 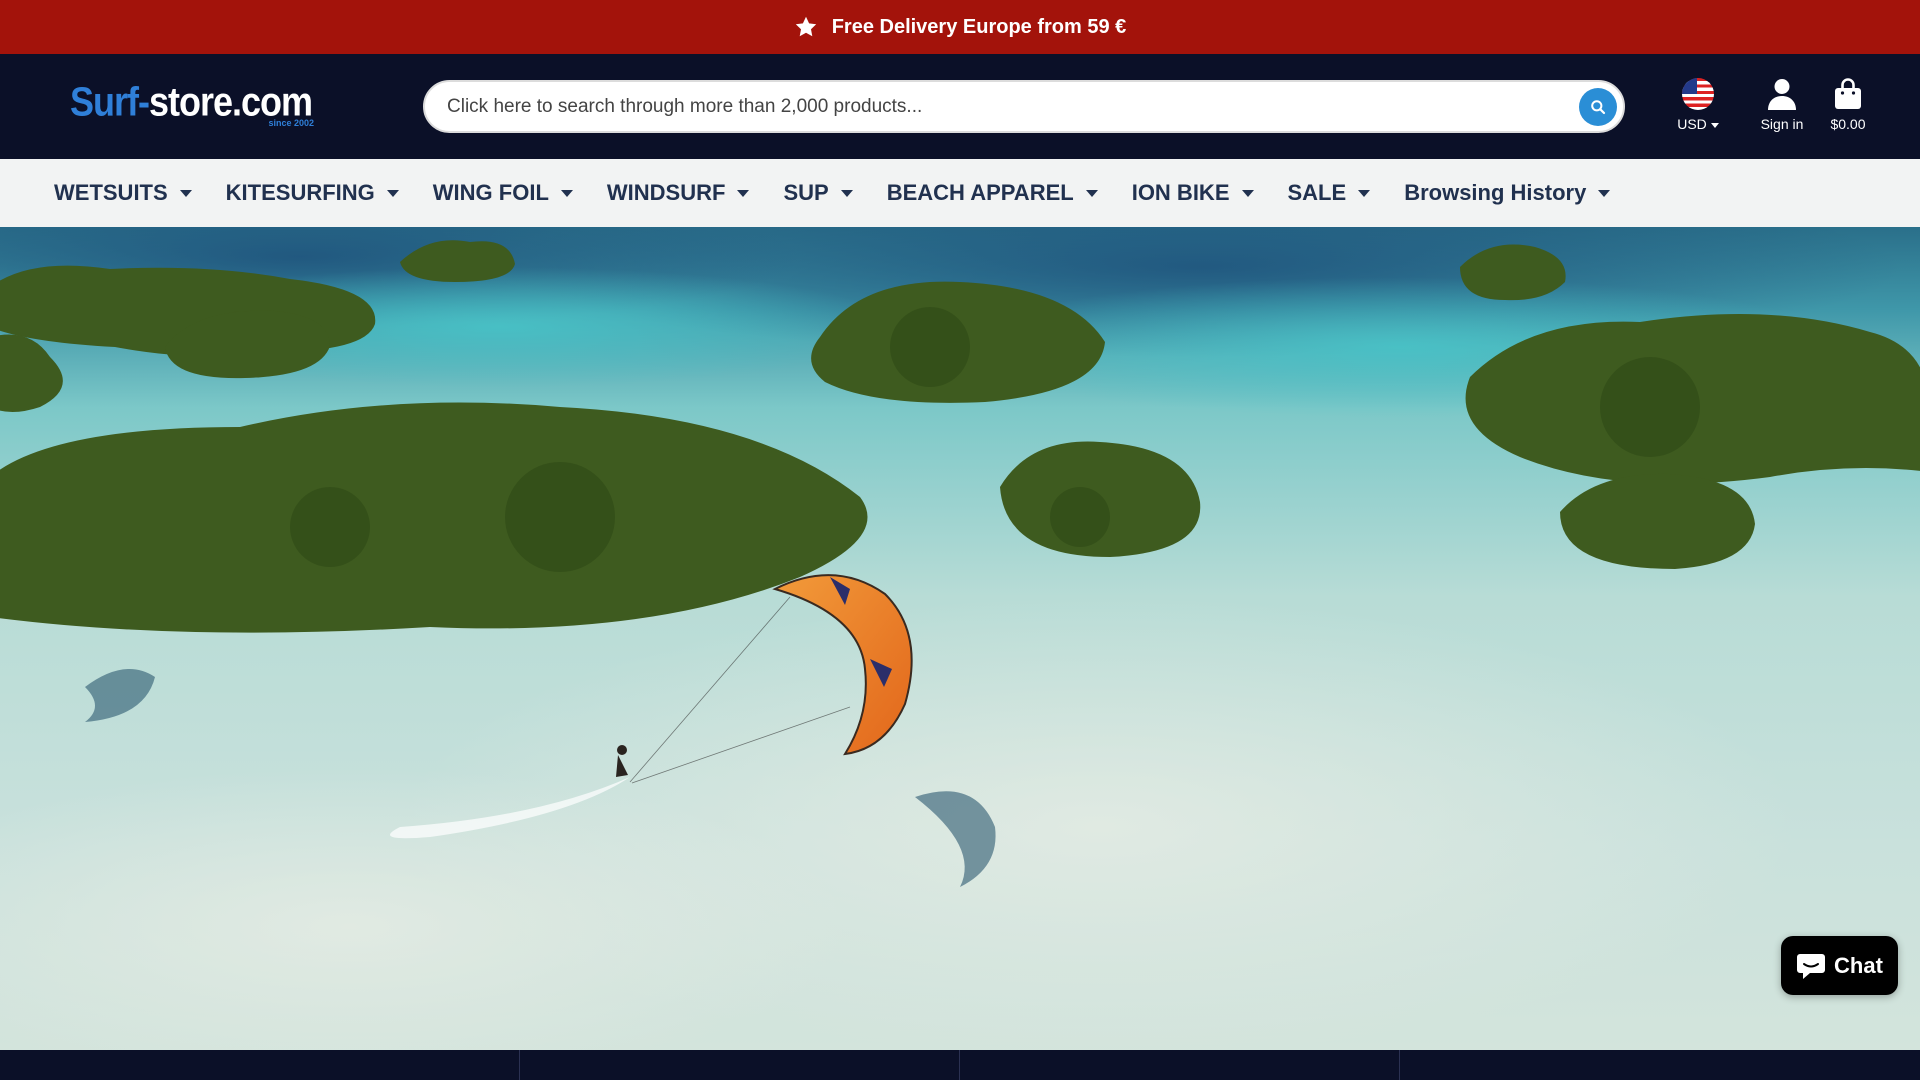 What do you see at coordinates (666, 192) in the screenshot?
I see `nav-label: WINDSURF` at bounding box center [666, 192].